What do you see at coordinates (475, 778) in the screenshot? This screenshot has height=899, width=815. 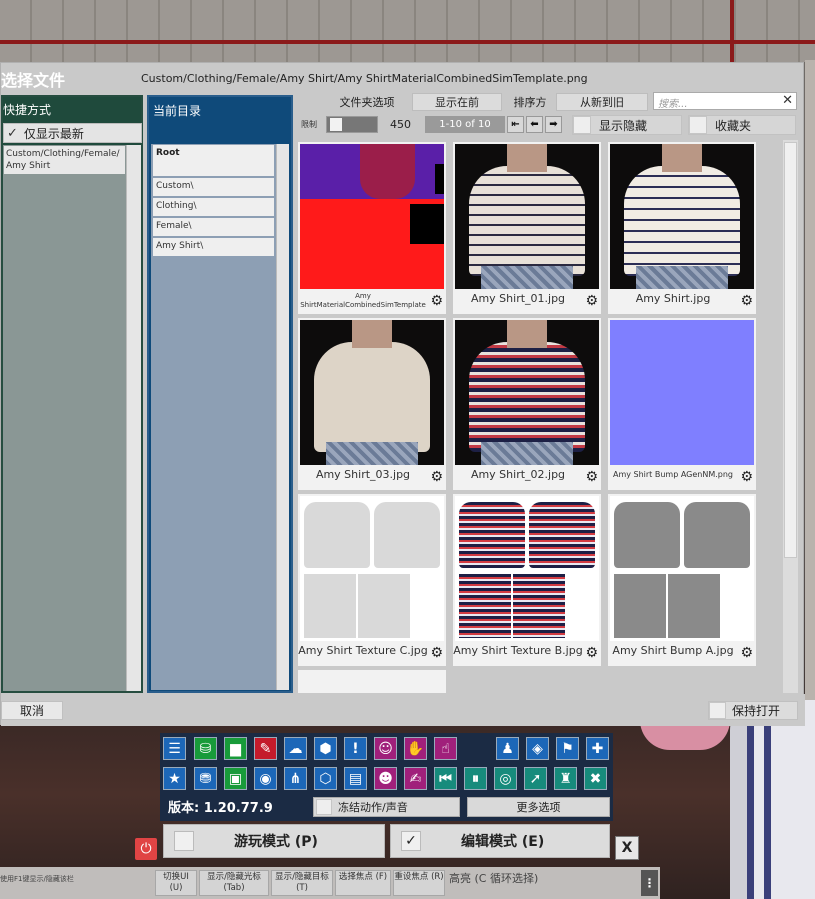 I see `pause-icon: ⏸` at bounding box center [475, 778].